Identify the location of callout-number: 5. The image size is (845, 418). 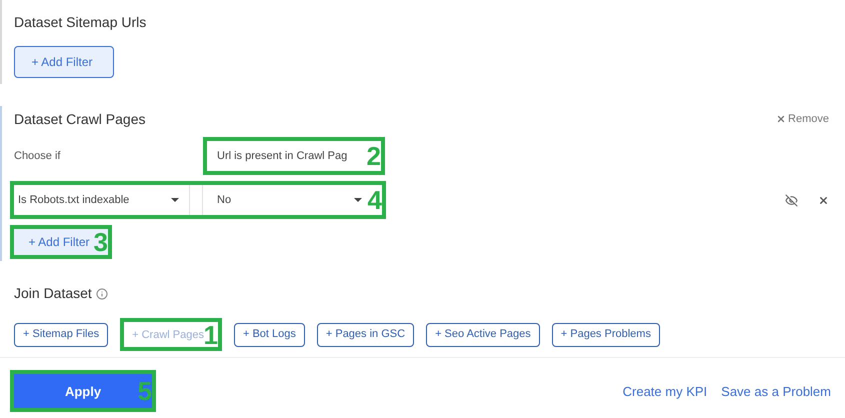
(145, 391).